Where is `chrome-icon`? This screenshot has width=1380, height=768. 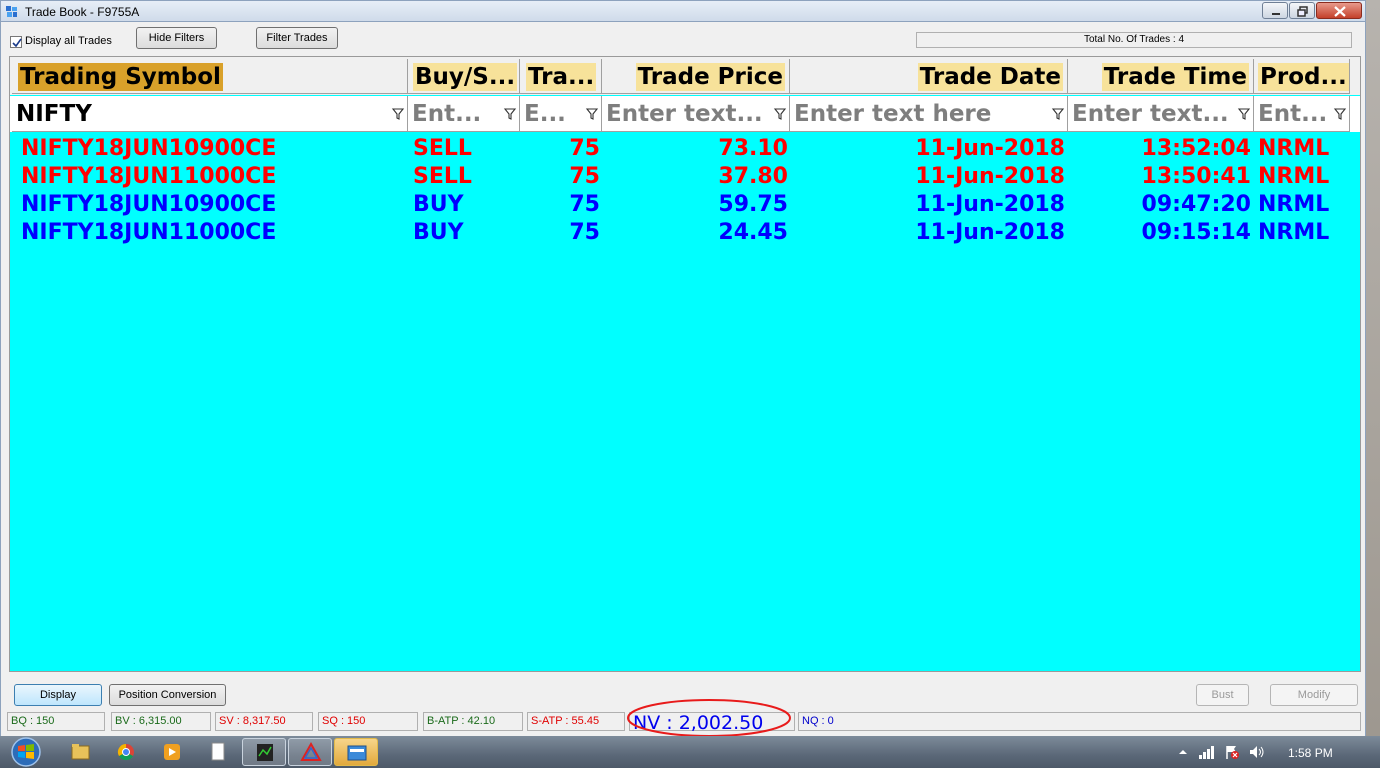
chrome-icon is located at coordinates (125, 752).